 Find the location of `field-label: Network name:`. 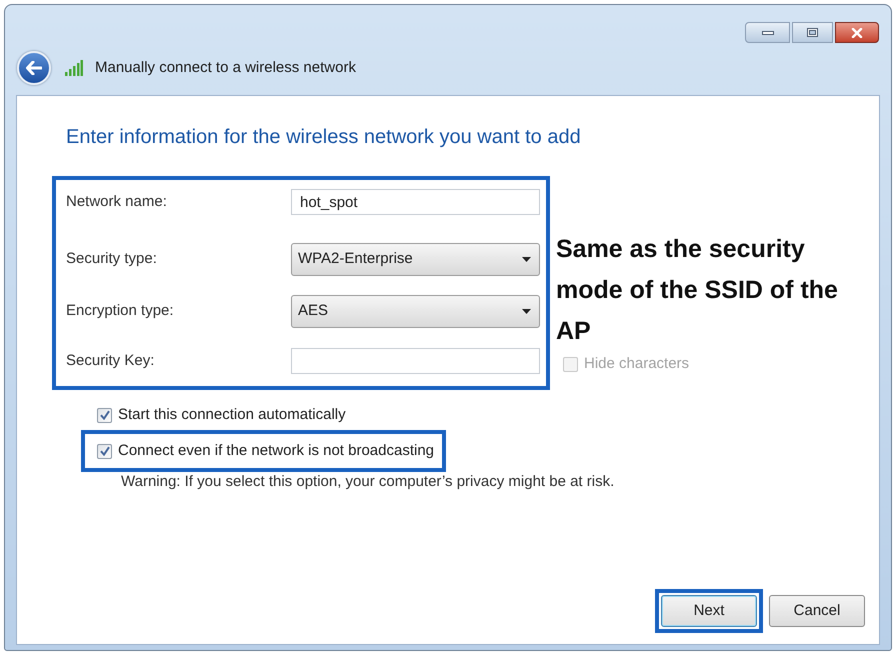

field-label: Network name: is located at coordinates (117, 202).